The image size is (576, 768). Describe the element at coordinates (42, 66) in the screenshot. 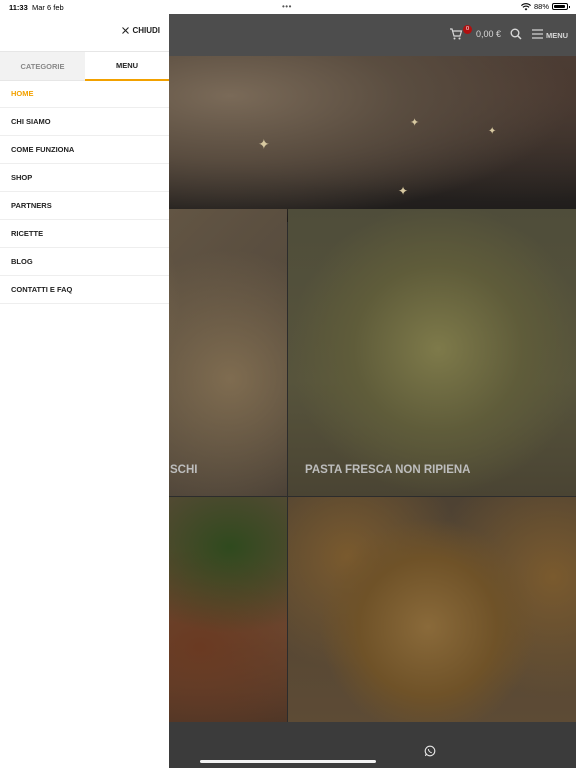

I see `tab-categorie: CATEGORIE` at that location.